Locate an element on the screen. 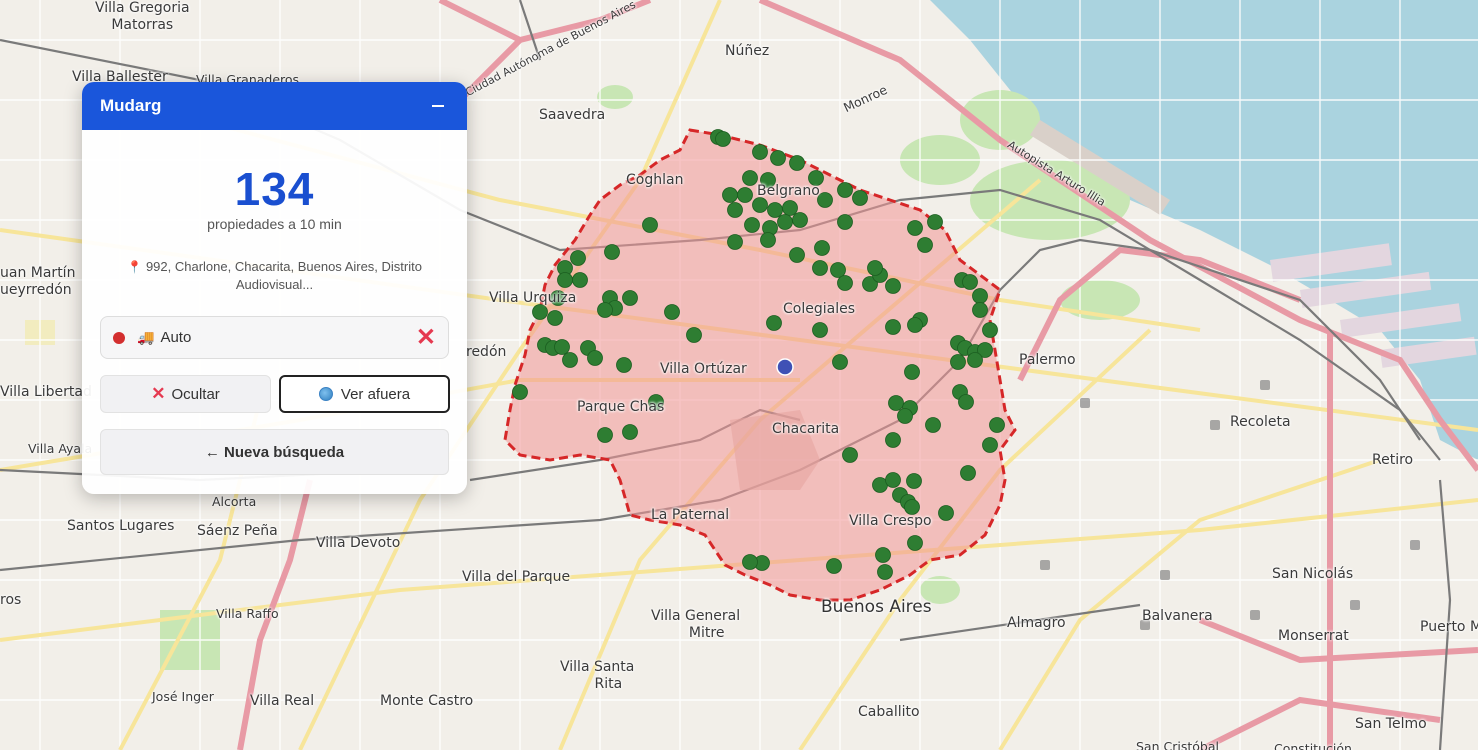  map-label: Saavedra is located at coordinates (572, 115).